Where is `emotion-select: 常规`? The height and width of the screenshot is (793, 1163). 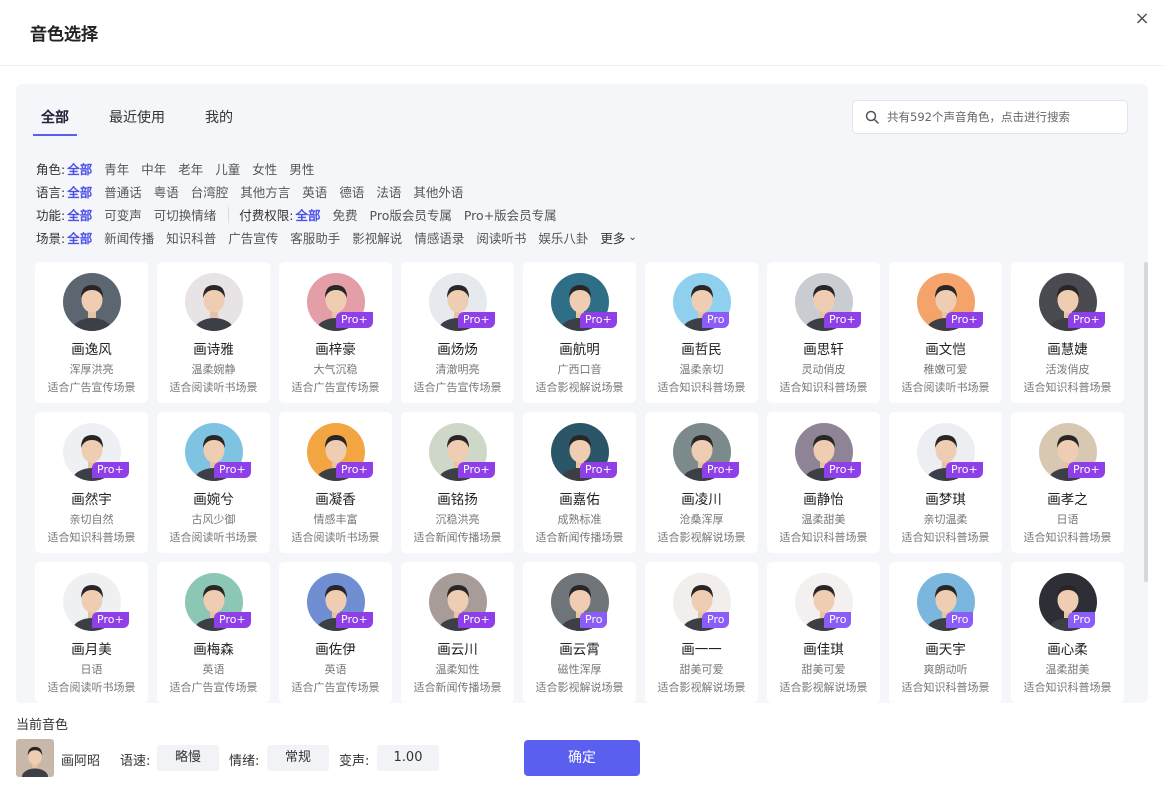 emotion-select: 常规 is located at coordinates (298, 758).